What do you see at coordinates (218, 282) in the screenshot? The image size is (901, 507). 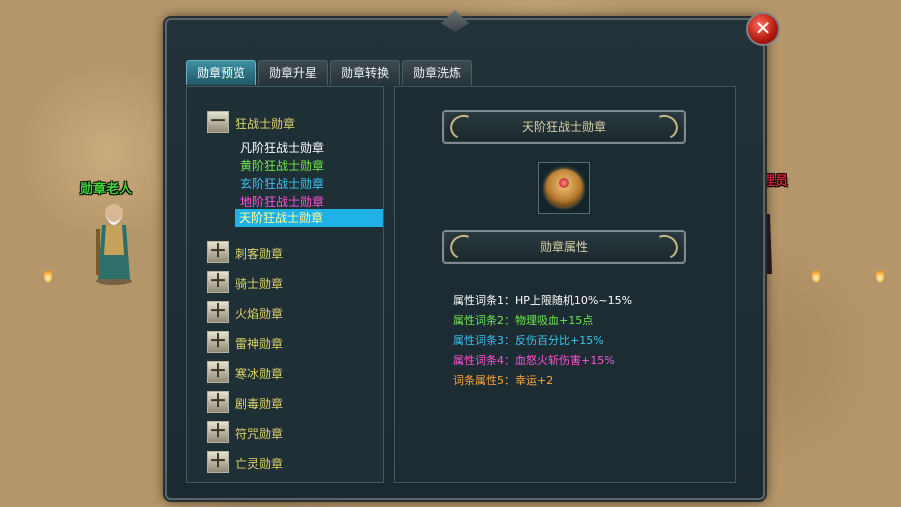 I see `expand-toggle-knight: ＋` at bounding box center [218, 282].